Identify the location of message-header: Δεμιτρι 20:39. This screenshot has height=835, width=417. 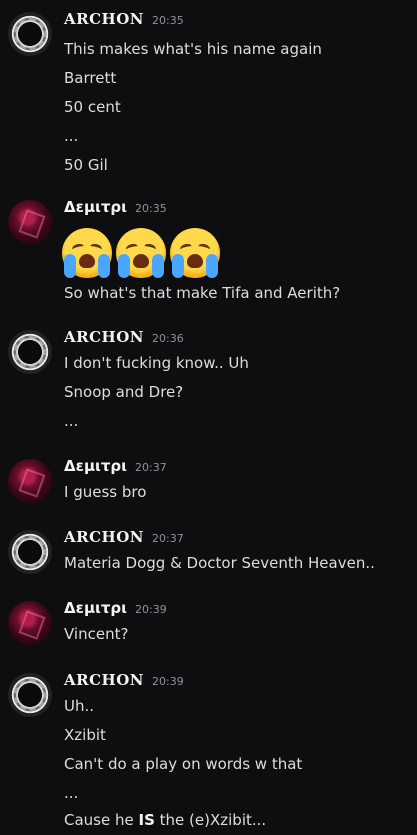
(115, 607).